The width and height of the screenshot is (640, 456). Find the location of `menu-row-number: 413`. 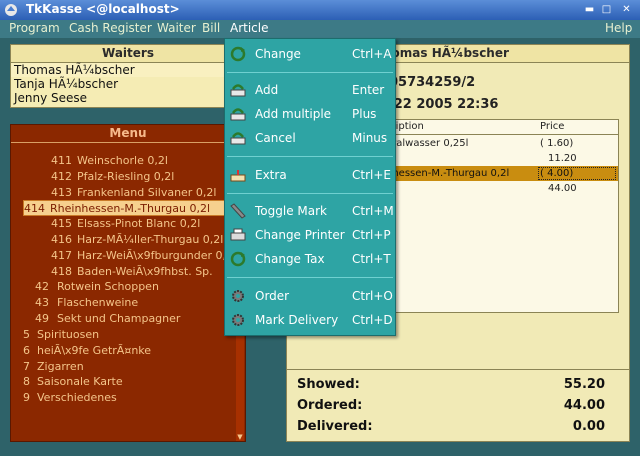

menu-row-number: 413 is located at coordinates (61, 192).